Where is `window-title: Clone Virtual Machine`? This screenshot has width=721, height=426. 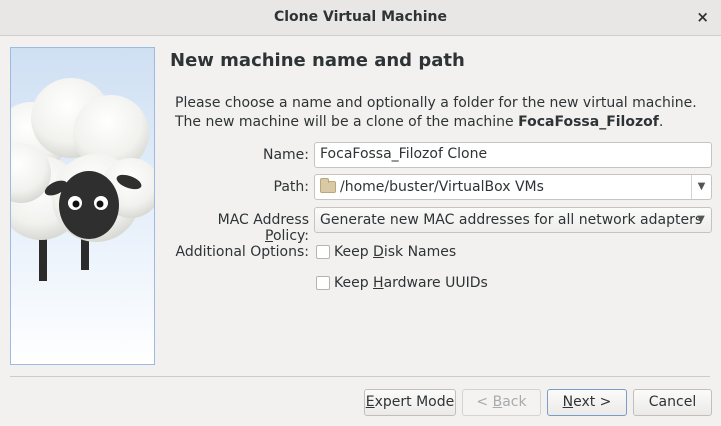
window-title: Clone Virtual Machine is located at coordinates (360, 17).